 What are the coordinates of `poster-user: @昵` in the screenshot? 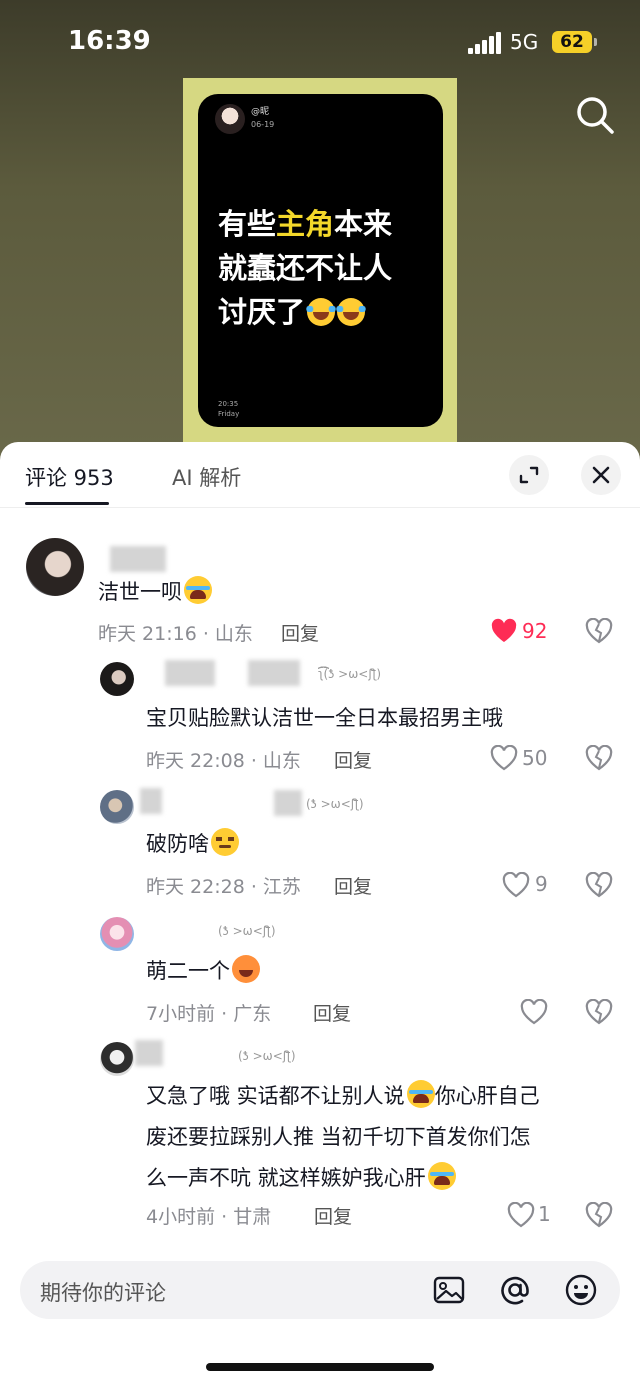 It's located at (260, 112).